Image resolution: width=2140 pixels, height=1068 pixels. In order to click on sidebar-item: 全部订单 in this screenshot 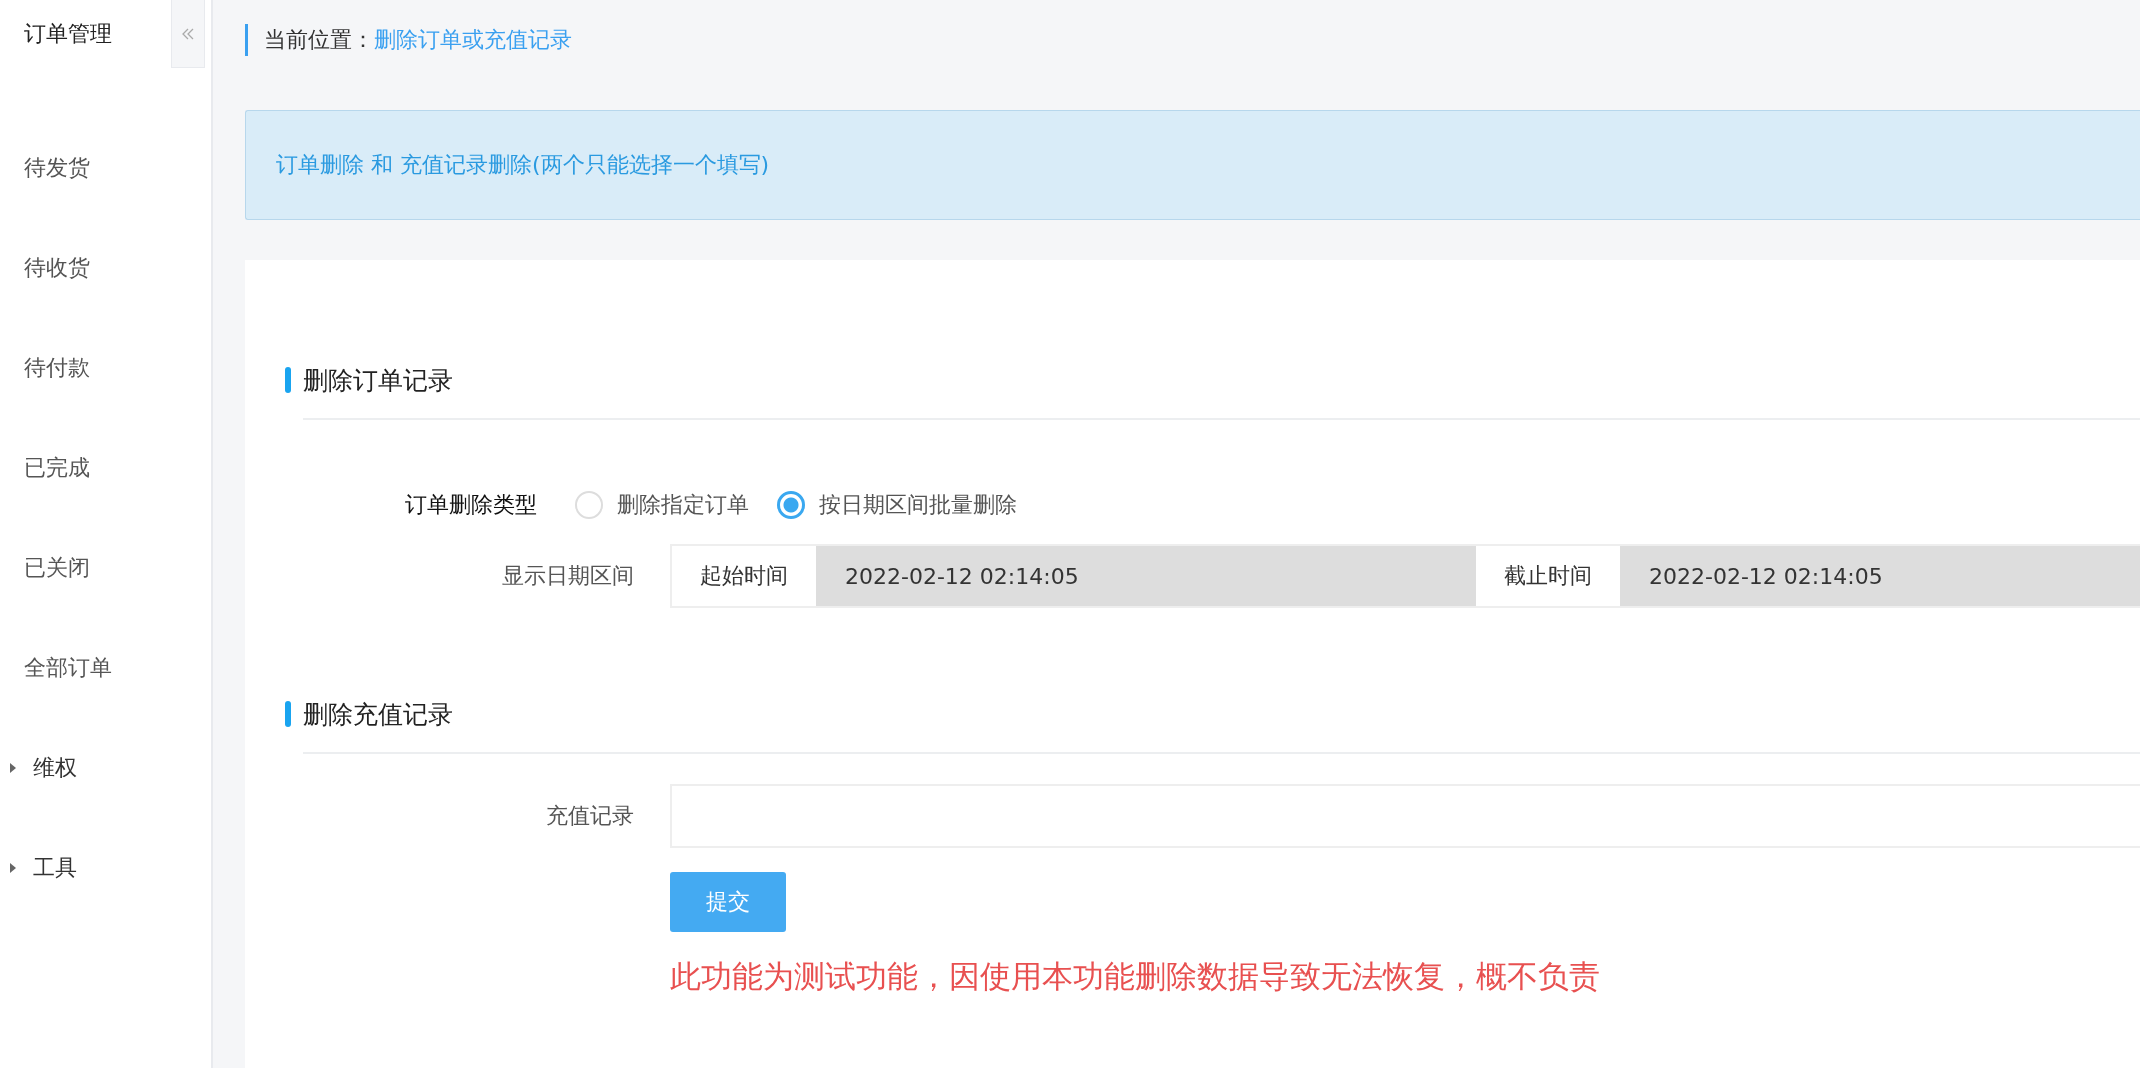, I will do `click(105, 668)`.